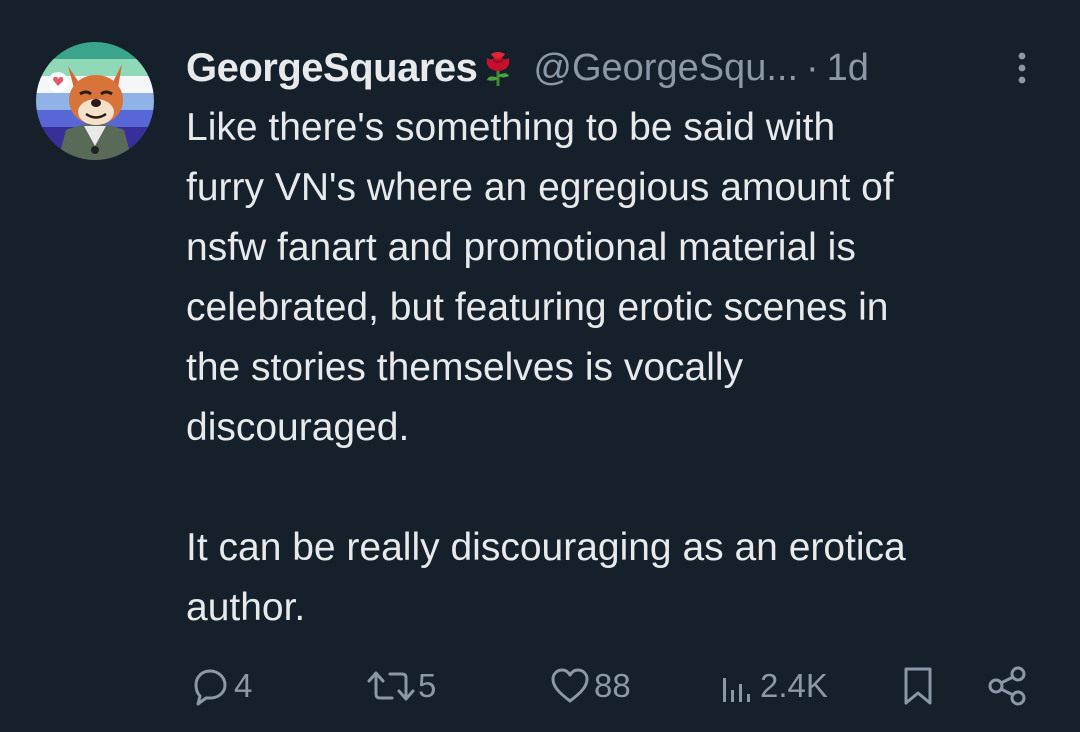 The width and height of the screenshot is (1080, 732). Describe the element at coordinates (332, 68) in the screenshot. I see `author-display-name: GeorgeSquares` at that location.